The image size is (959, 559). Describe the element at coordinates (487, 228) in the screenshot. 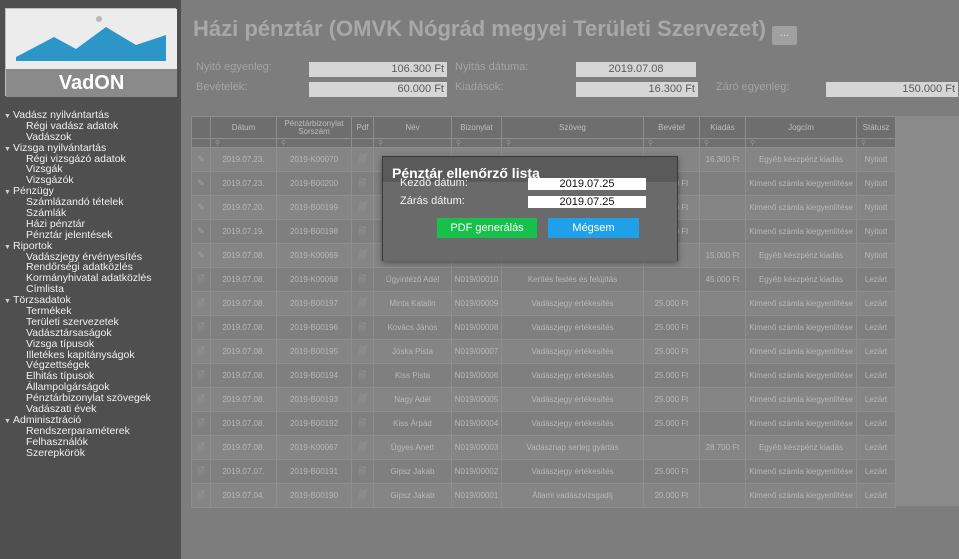

I see `pdf-generate-button: PDF generálás` at that location.